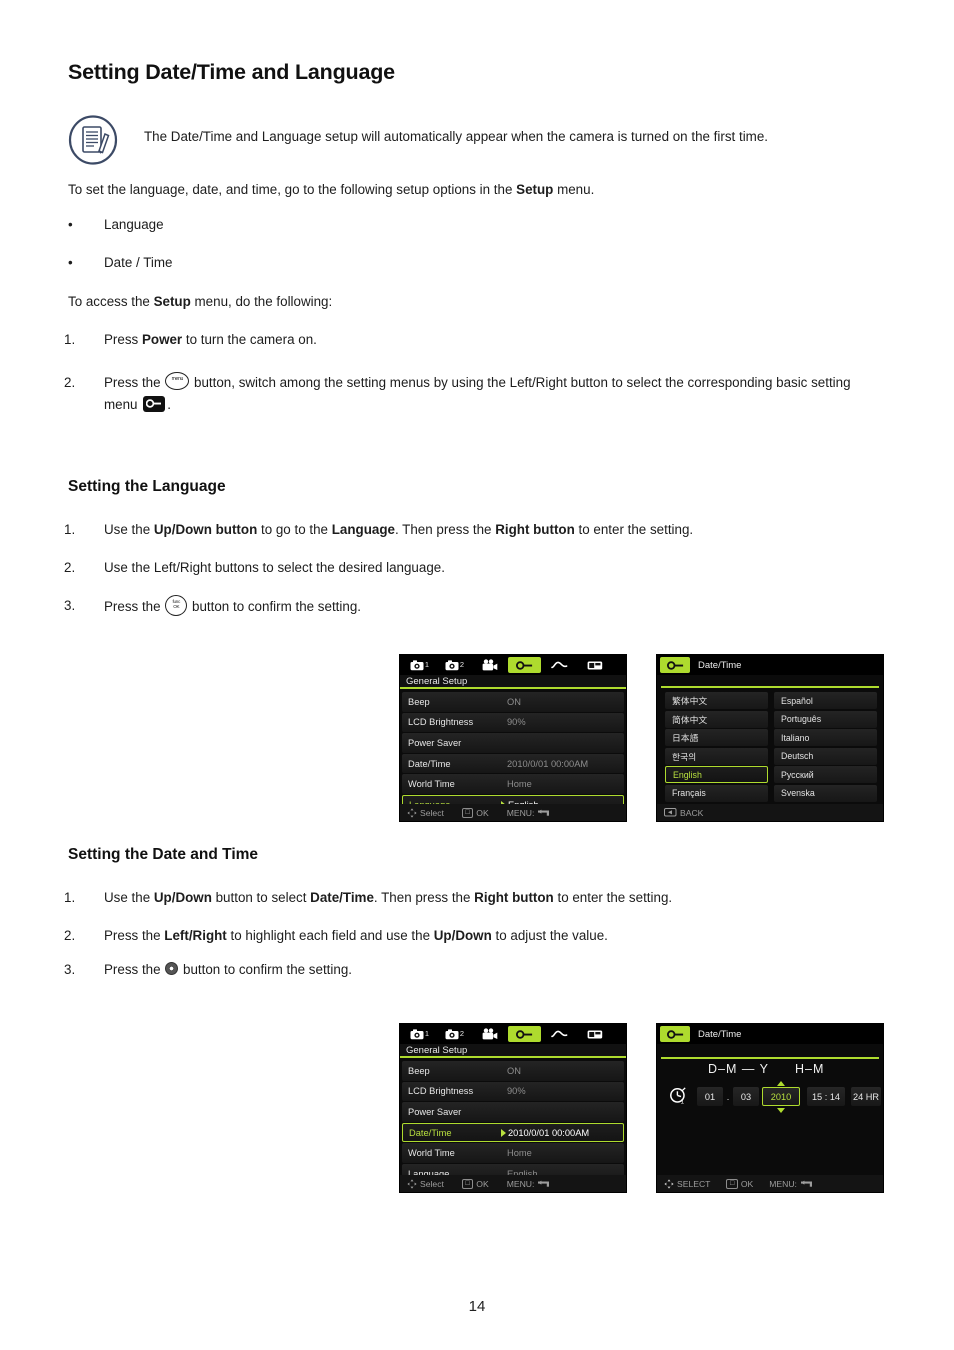 The width and height of the screenshot is (954, 1350). Describe the element at coordinates (770, 687) in the screenshot. I see `header-divider` at that location.